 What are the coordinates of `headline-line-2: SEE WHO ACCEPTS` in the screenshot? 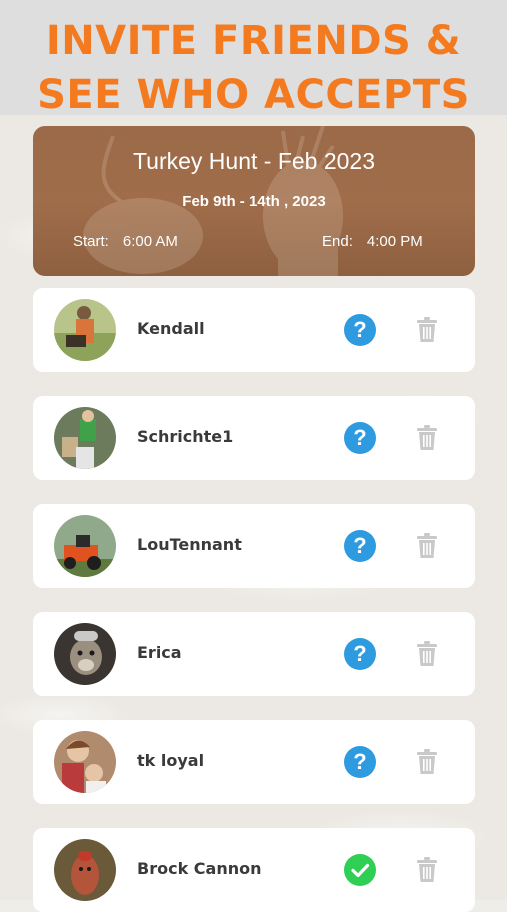 It's located at (253, 95).